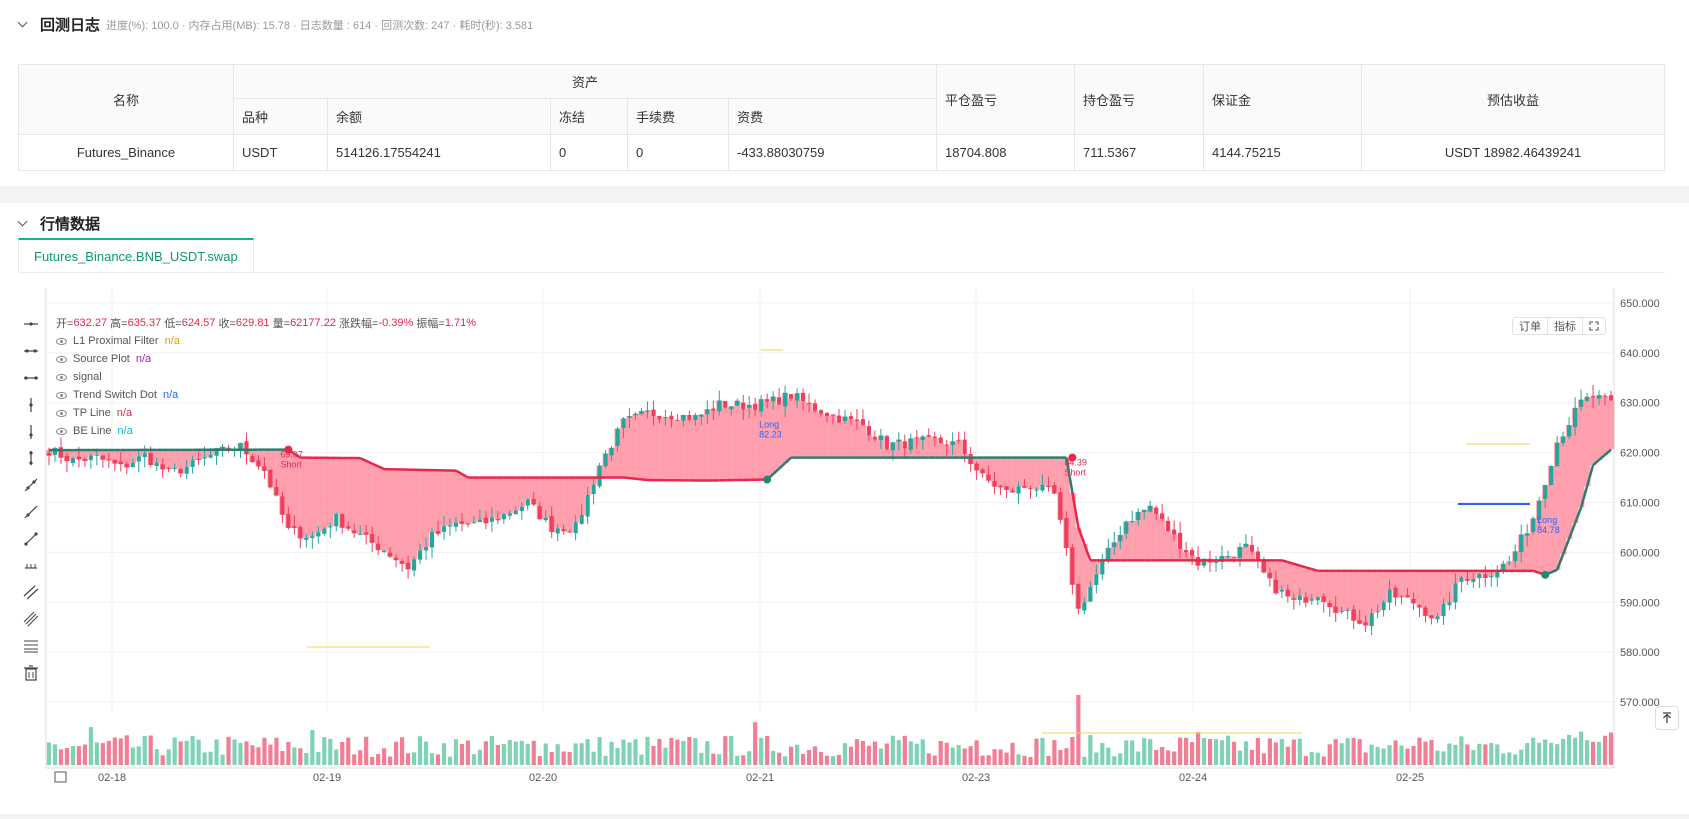 Image resolution: width=1689 pixels, height=819 pixels. I want to click on legend-item-trend-switch: Trend Switch Dotn/a, so click(266, 395).